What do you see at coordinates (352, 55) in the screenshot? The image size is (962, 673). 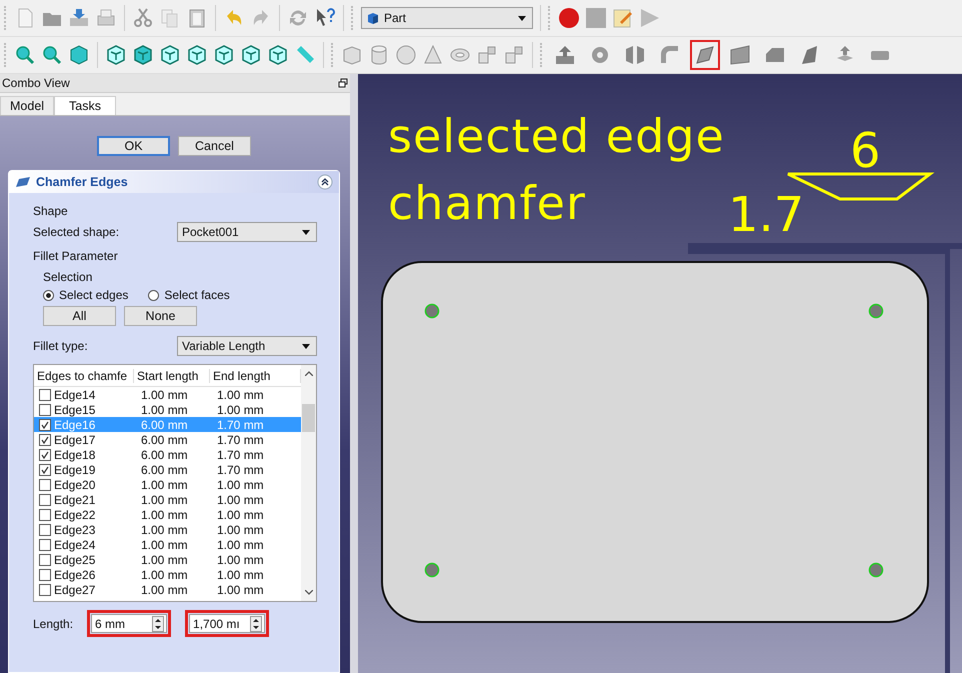 I see `box-icon` at bounding box center [352, 55].